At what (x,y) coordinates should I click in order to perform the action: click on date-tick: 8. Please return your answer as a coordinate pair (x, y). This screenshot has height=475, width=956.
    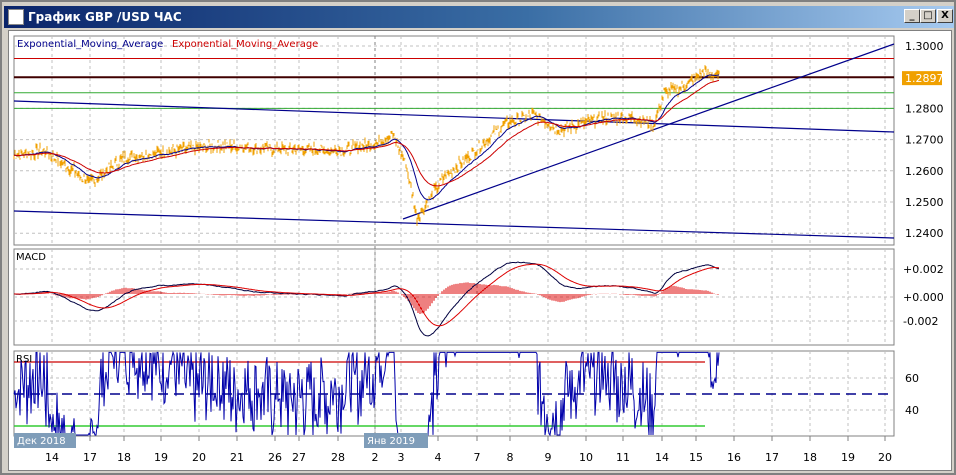
    Looking at the image, I should click on (510, 457).